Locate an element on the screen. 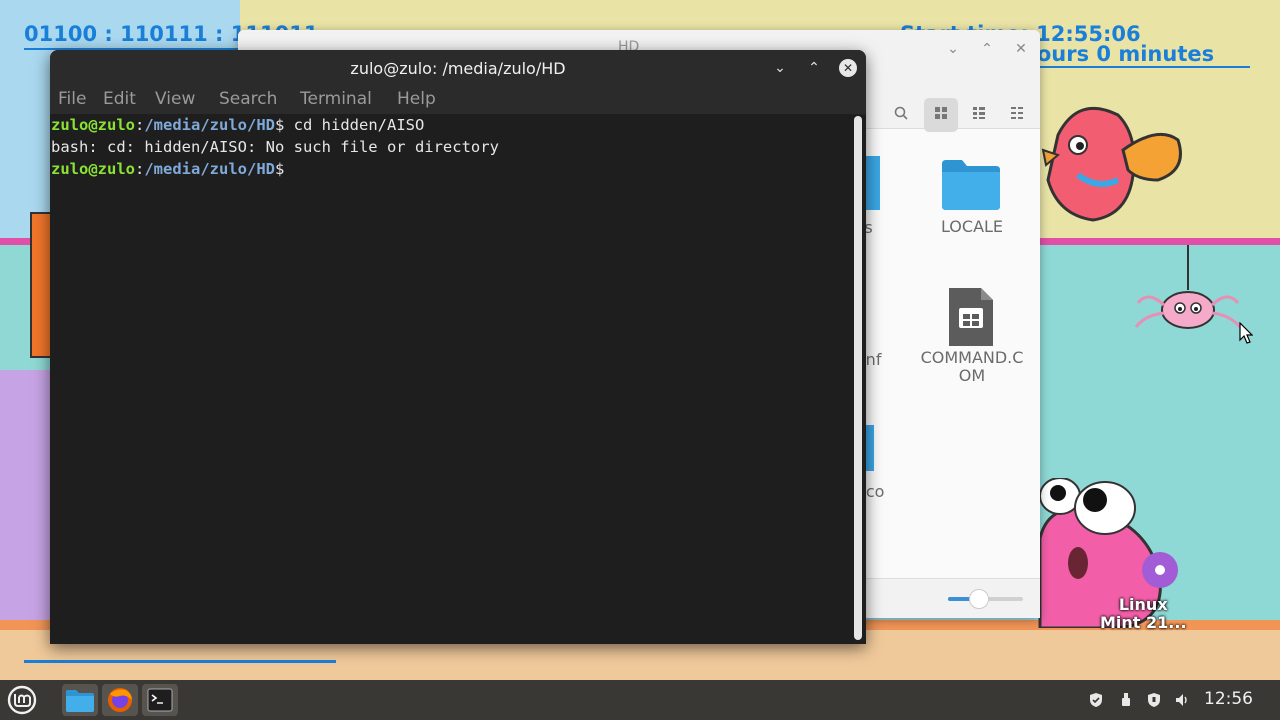 Image resolution: width=1280 pixels, height=720 pixels. folder-label-locale: LOCALE is located at coordinates (972, 226).